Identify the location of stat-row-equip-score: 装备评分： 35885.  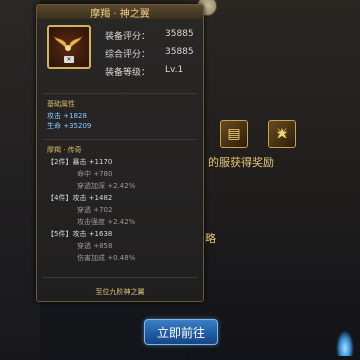
(149, 35).